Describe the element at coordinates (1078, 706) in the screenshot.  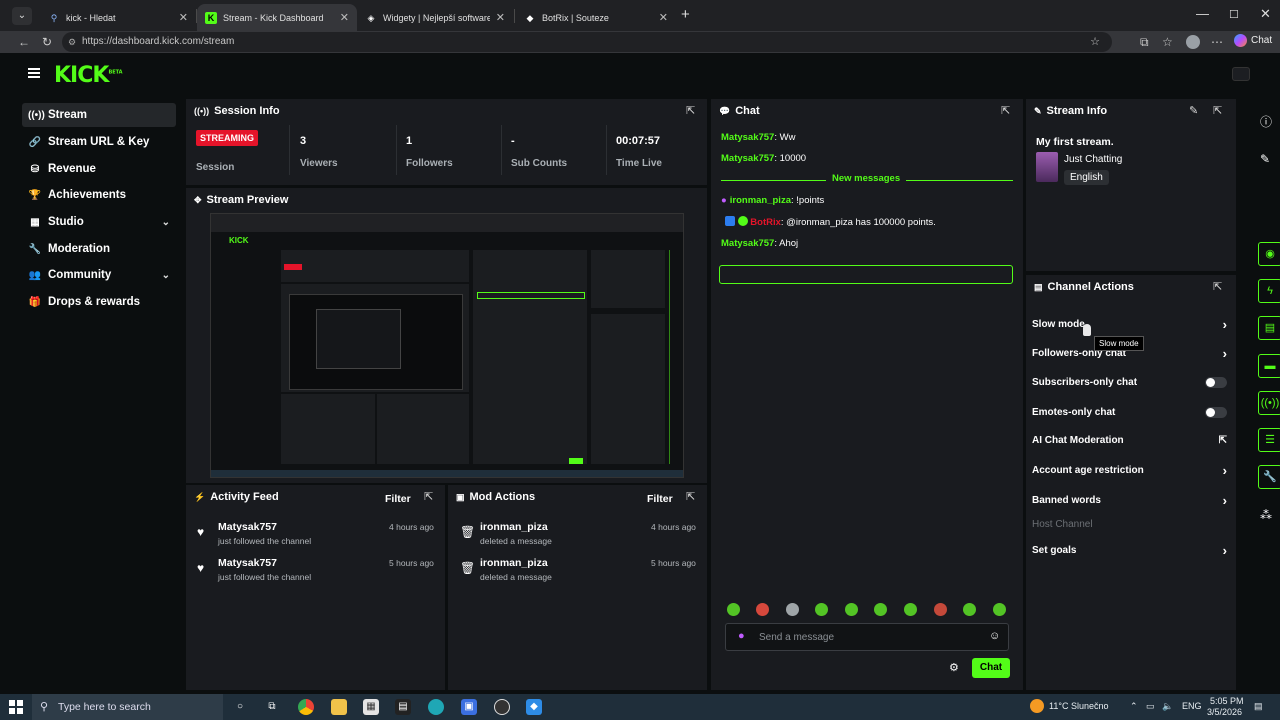
I see `weather-text: 11°C Slunečno` at that location.